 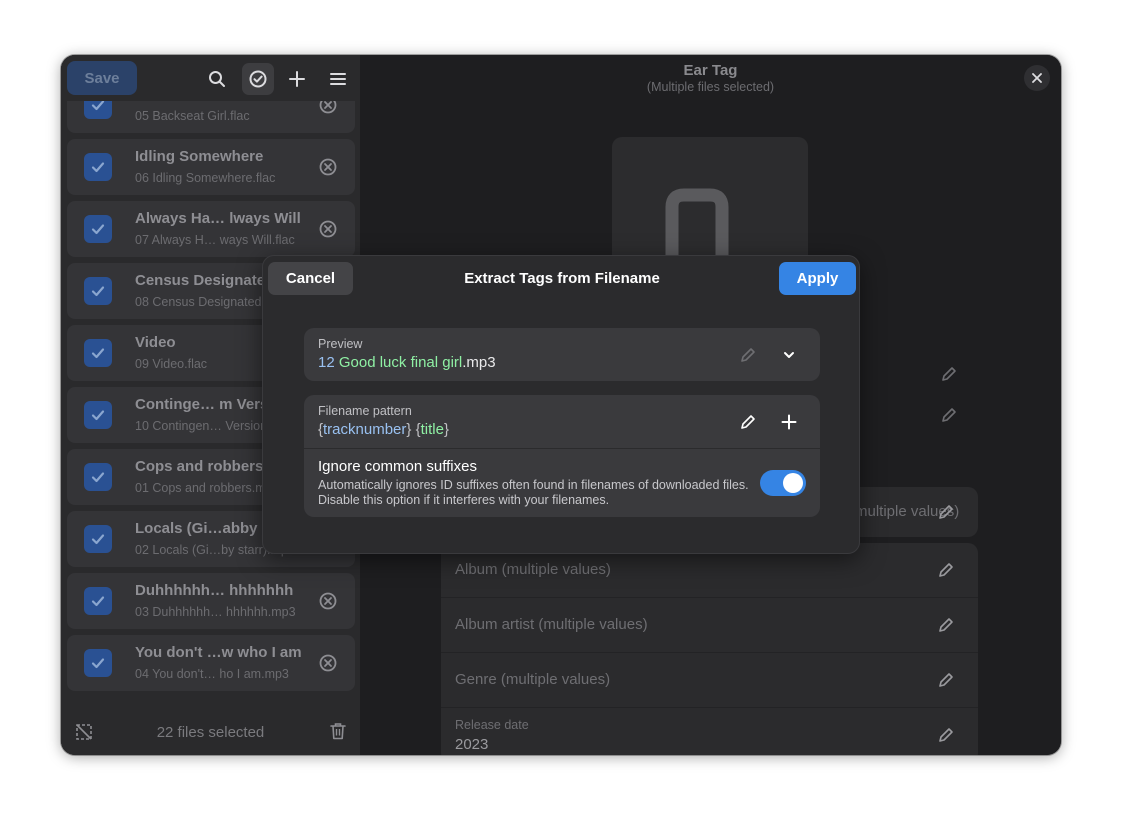 I want to click on sidebar-footer: 22 files selected, so click(x=210, y=732).